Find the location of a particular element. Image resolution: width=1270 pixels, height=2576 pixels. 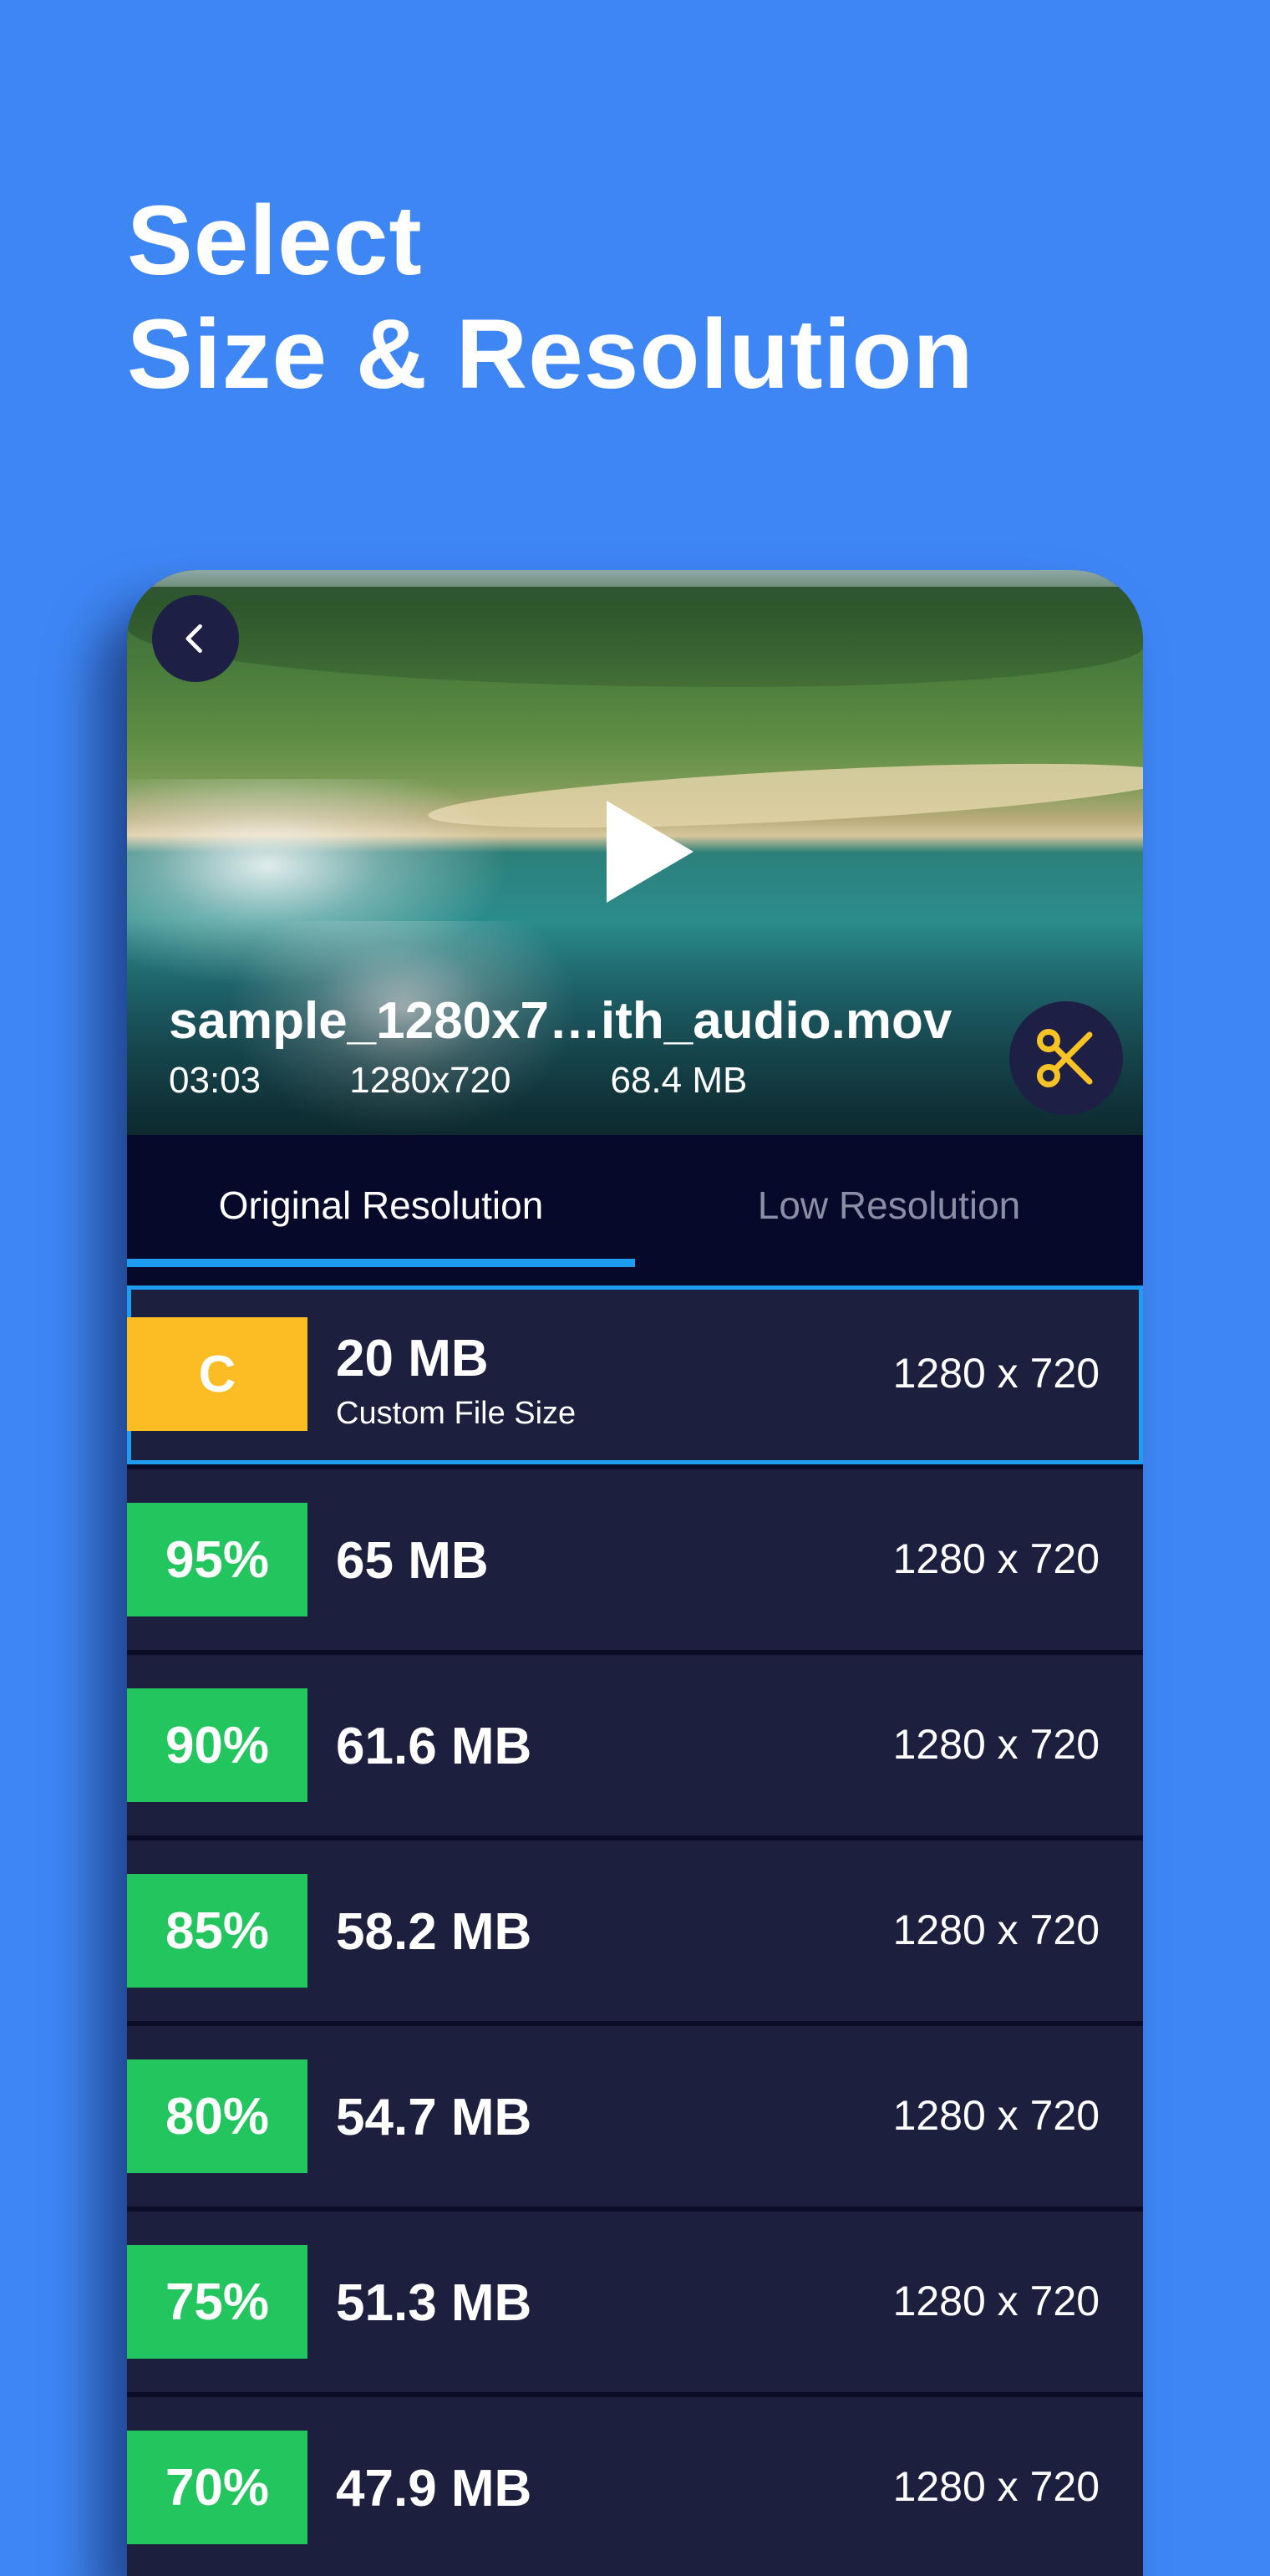

option-subtitle: Custom File Size is located at coordinates (456, 1413).